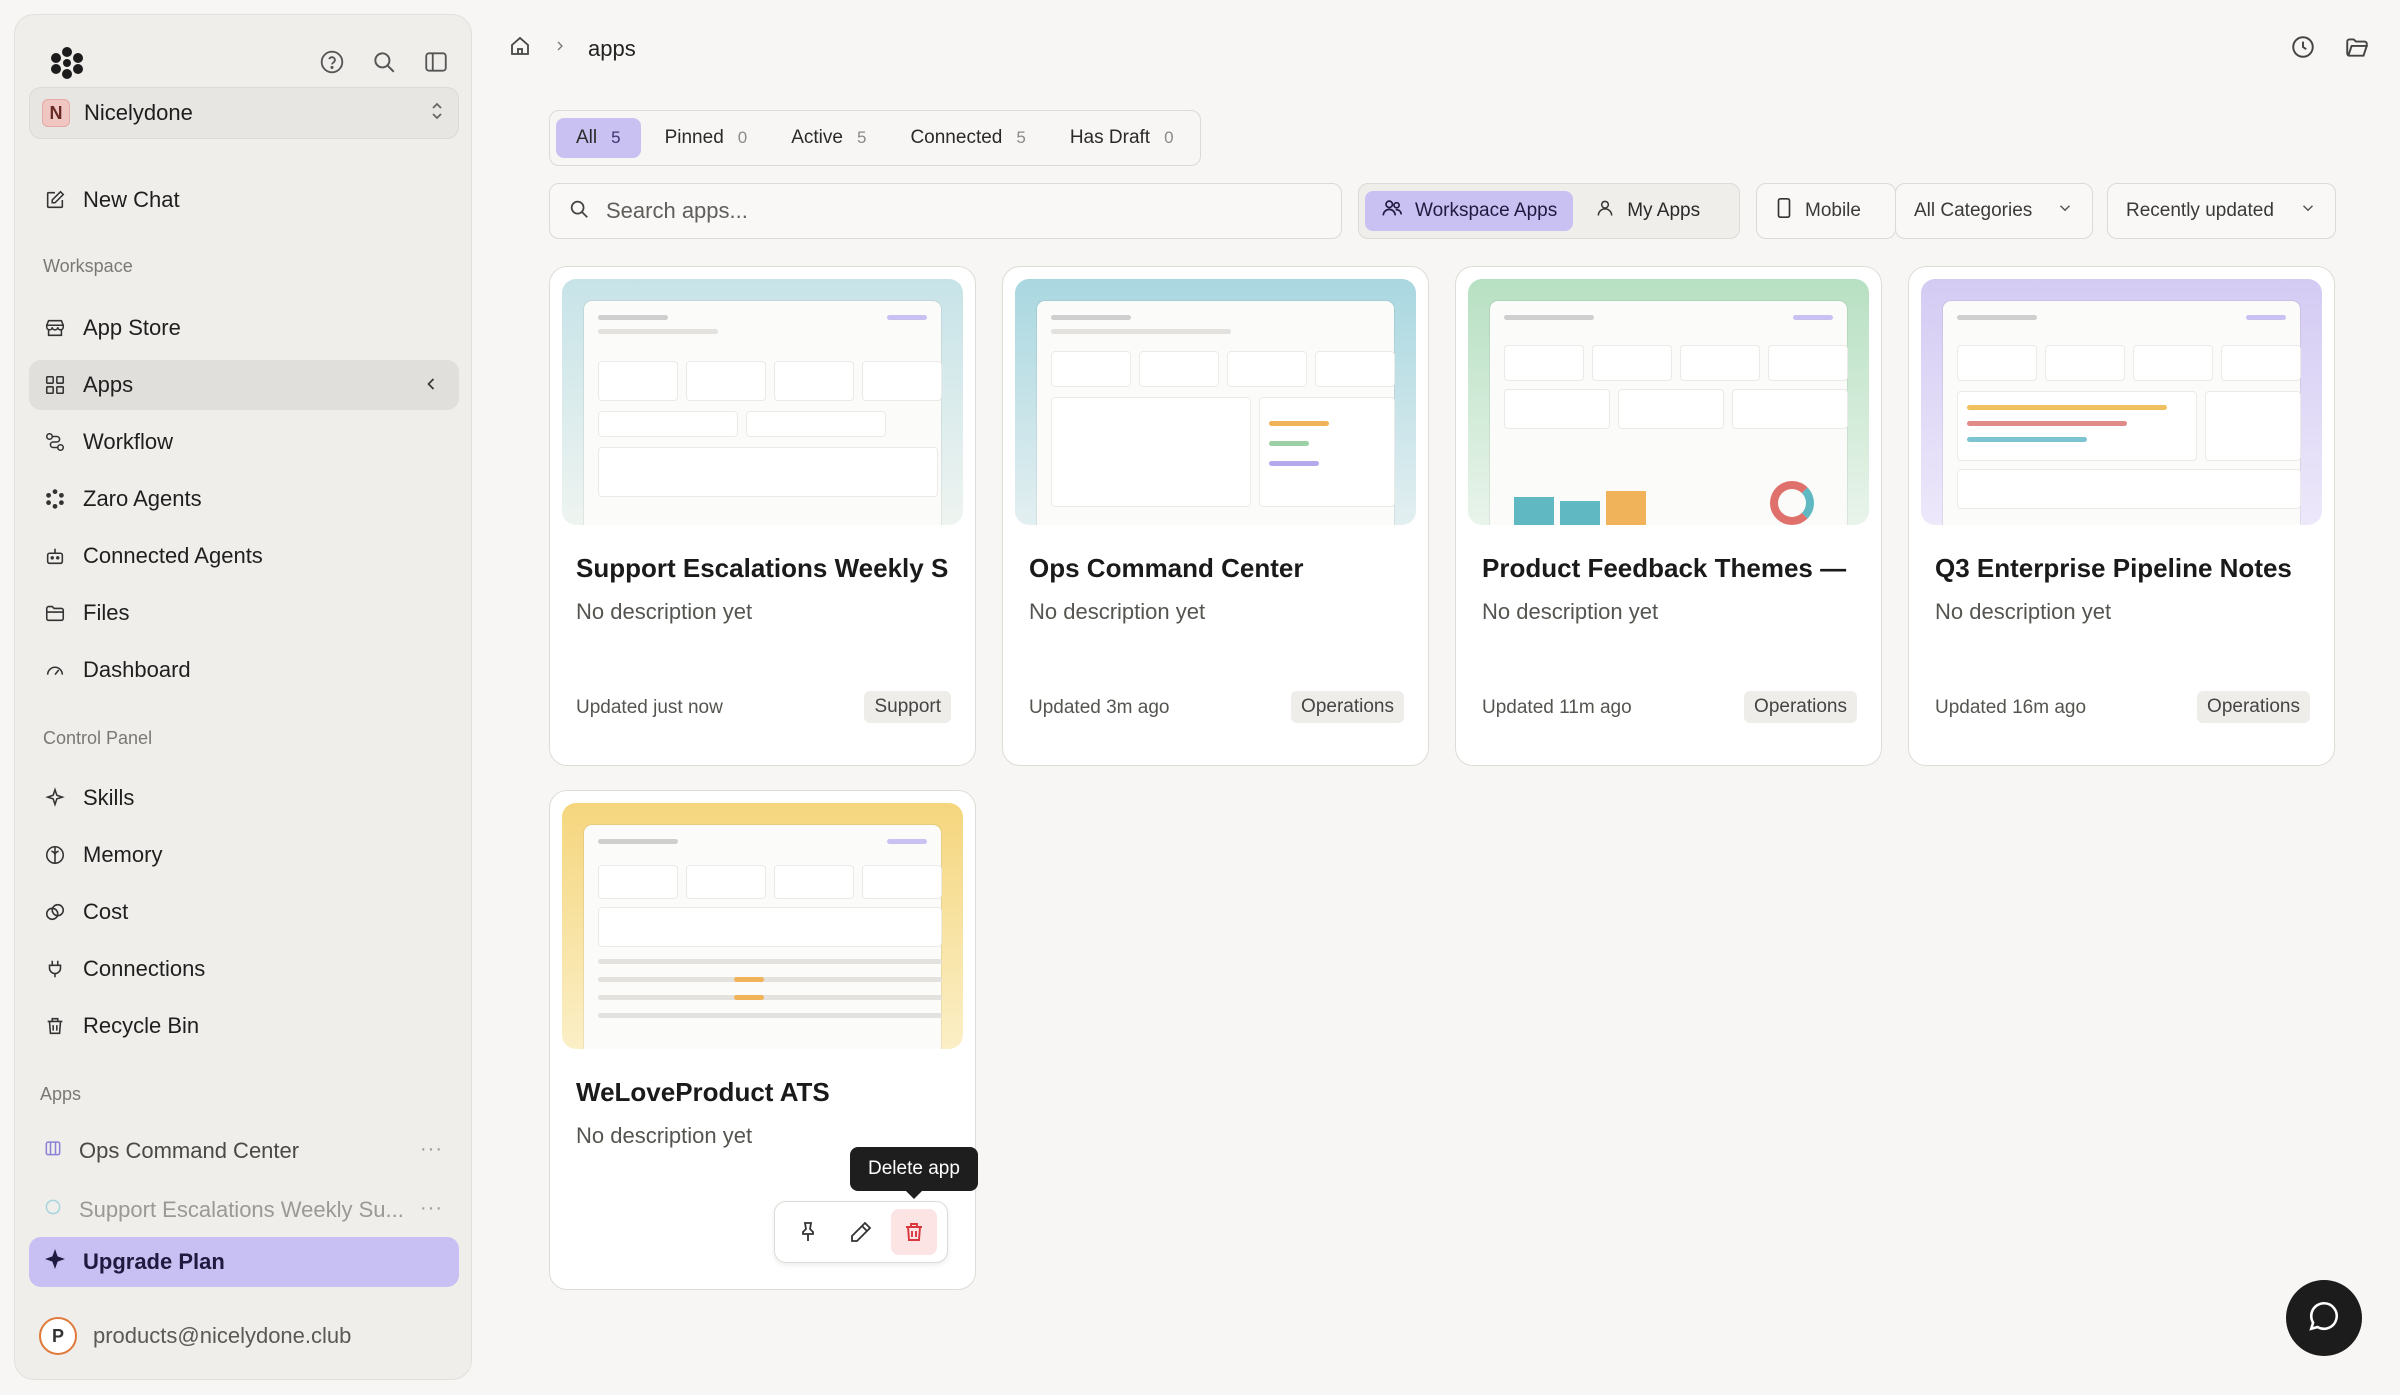 The width and height of the screenshot is (2400, 1395). I want to click on chevron-left-icon, so click(431, 387).